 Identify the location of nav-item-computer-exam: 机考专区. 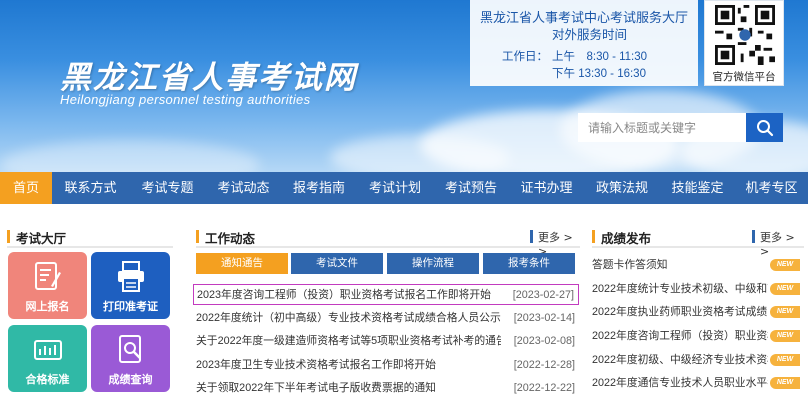
(771, 188).